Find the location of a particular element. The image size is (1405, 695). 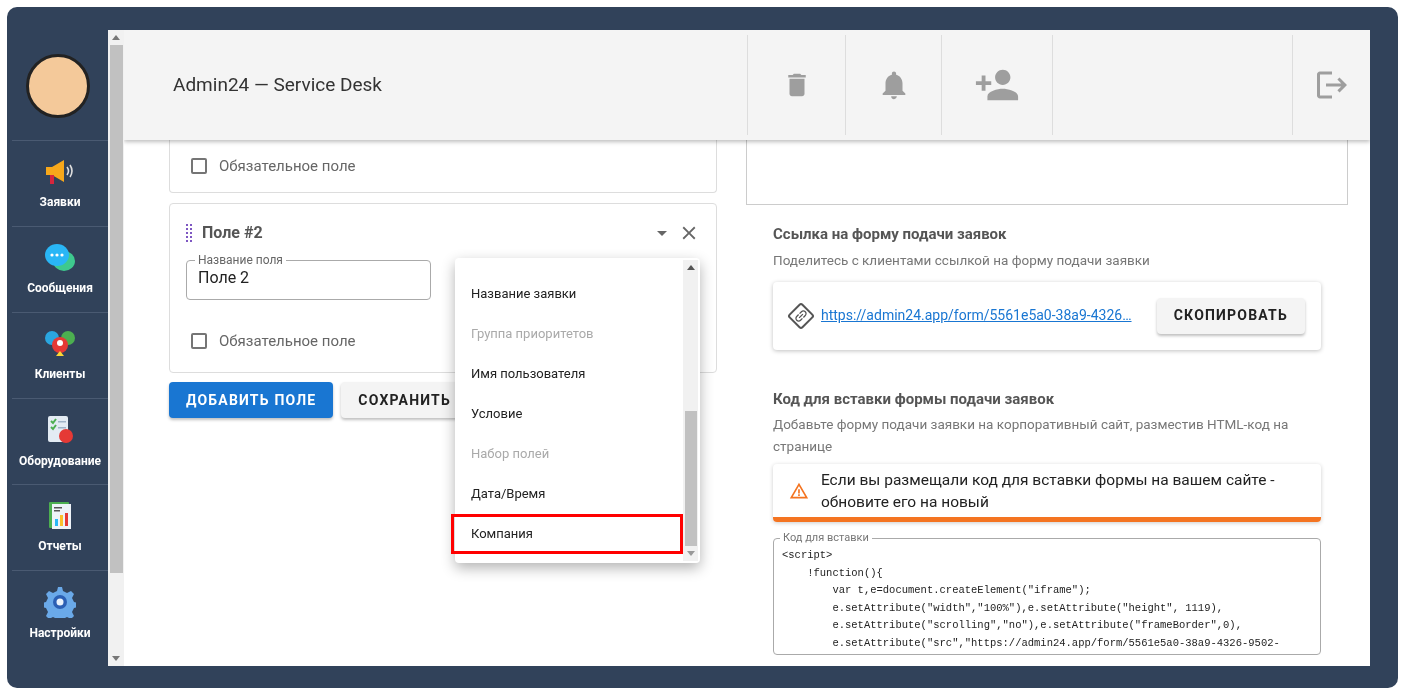

scrollbar is located at coordinates (116, 348).